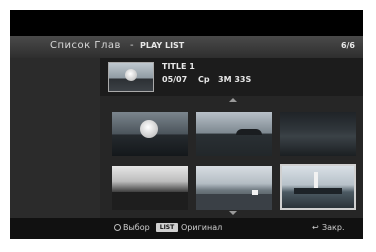 The image size is (376, 252). I want to click on page-title: Список Глав, so click(85, 45).